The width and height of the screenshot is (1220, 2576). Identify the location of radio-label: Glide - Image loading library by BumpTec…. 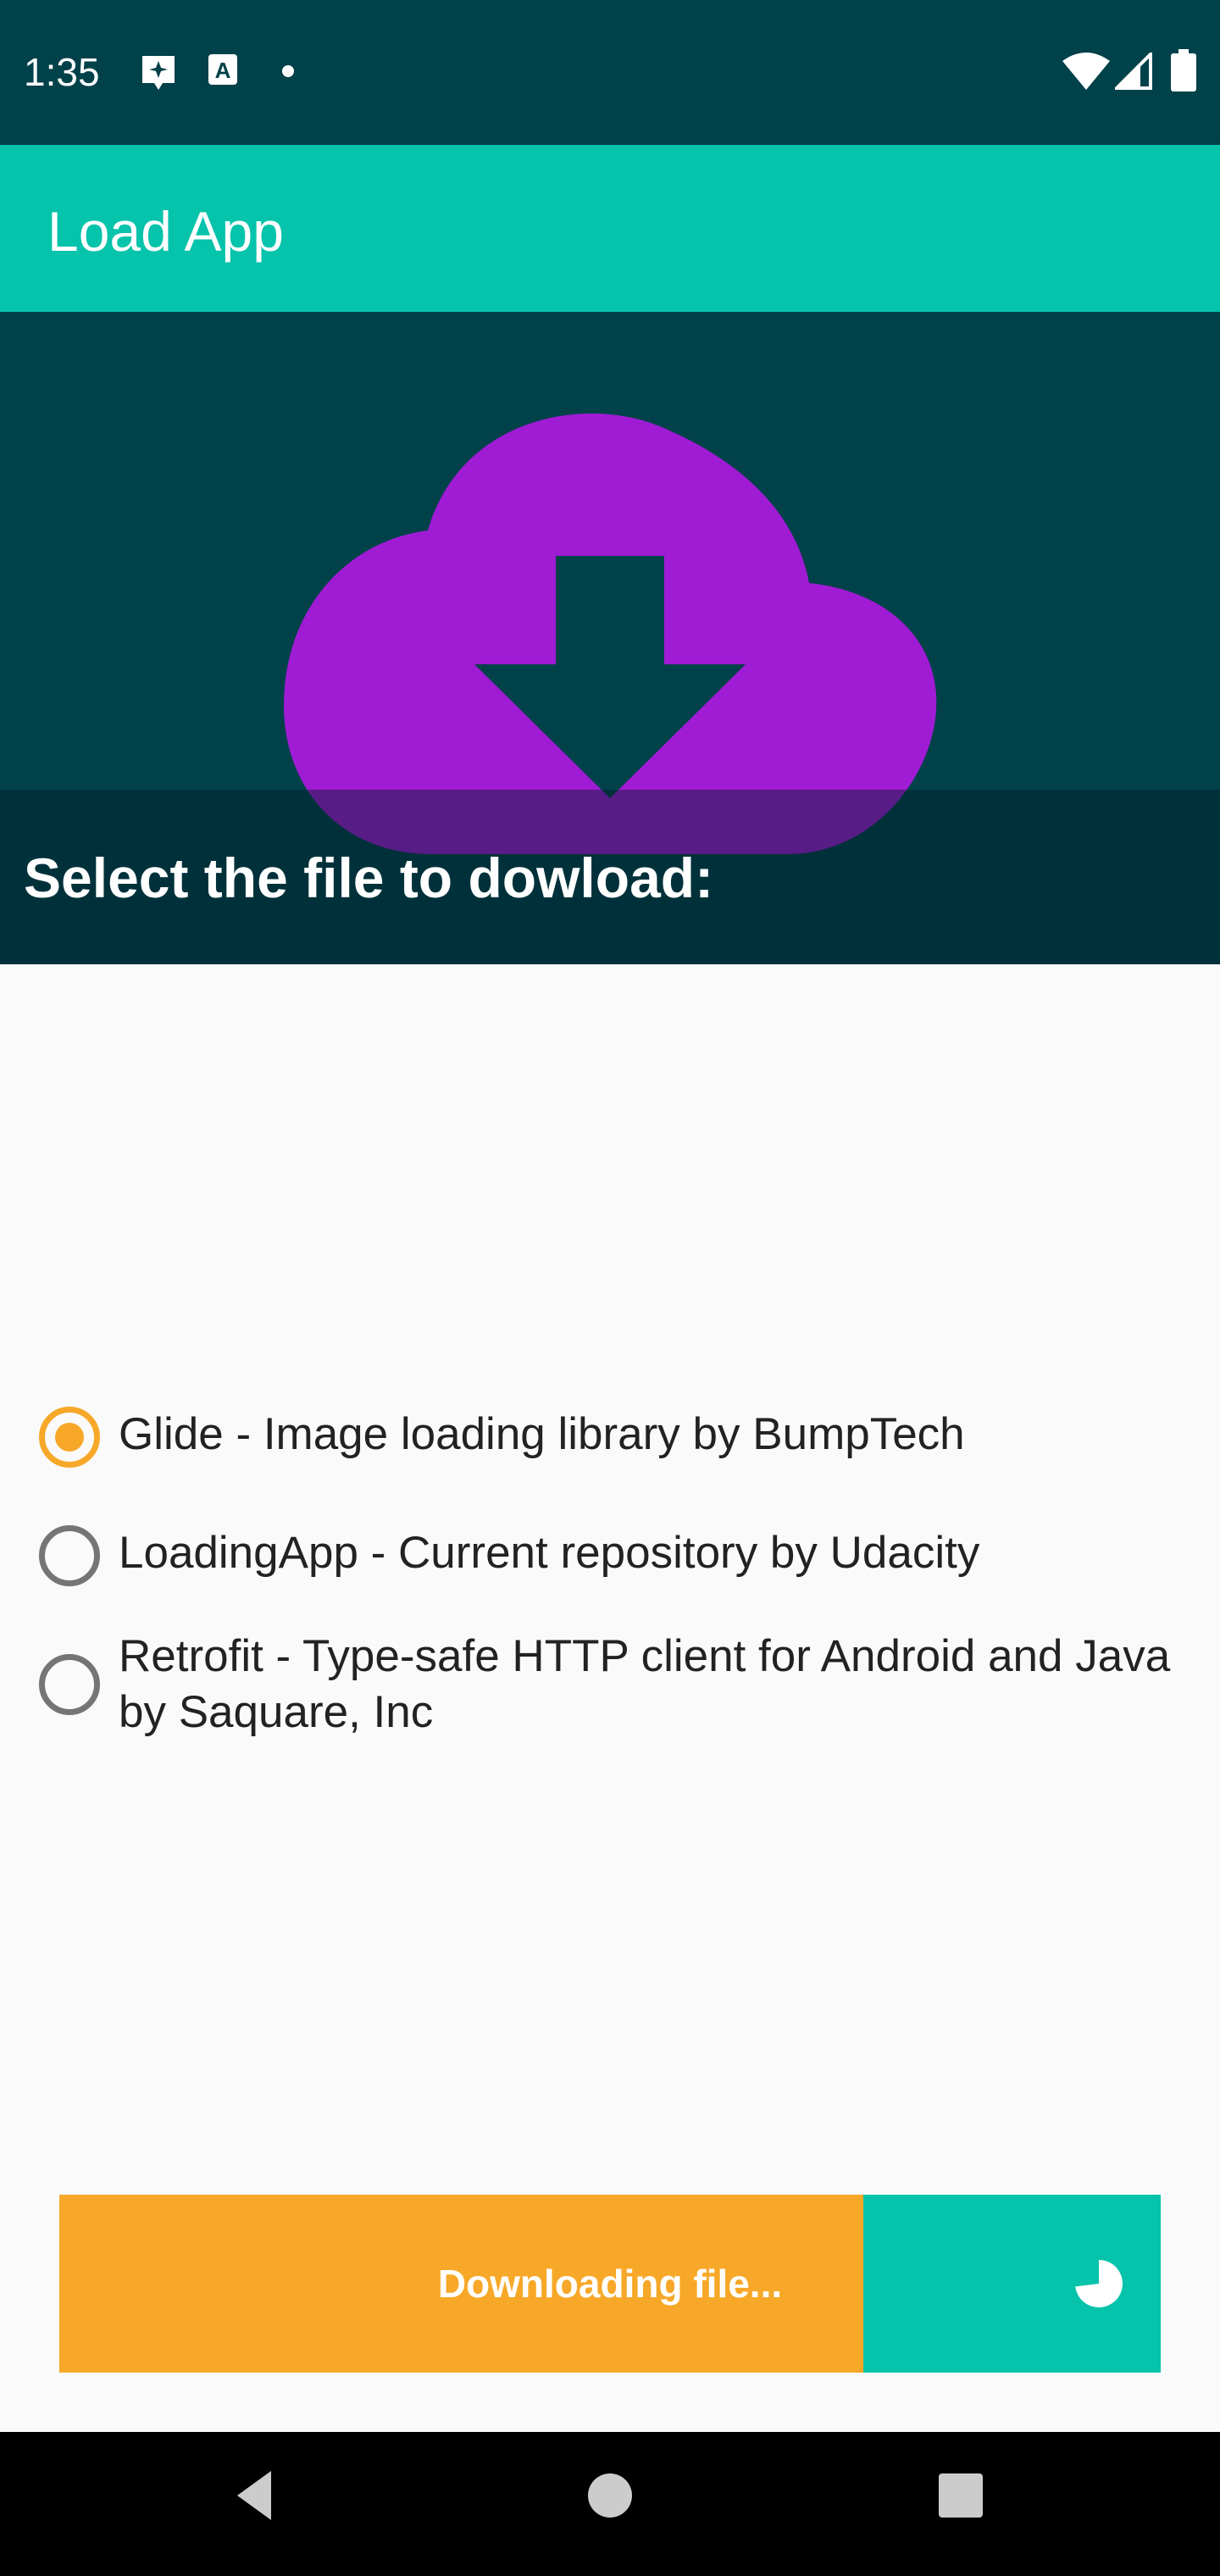
(542, 1434).